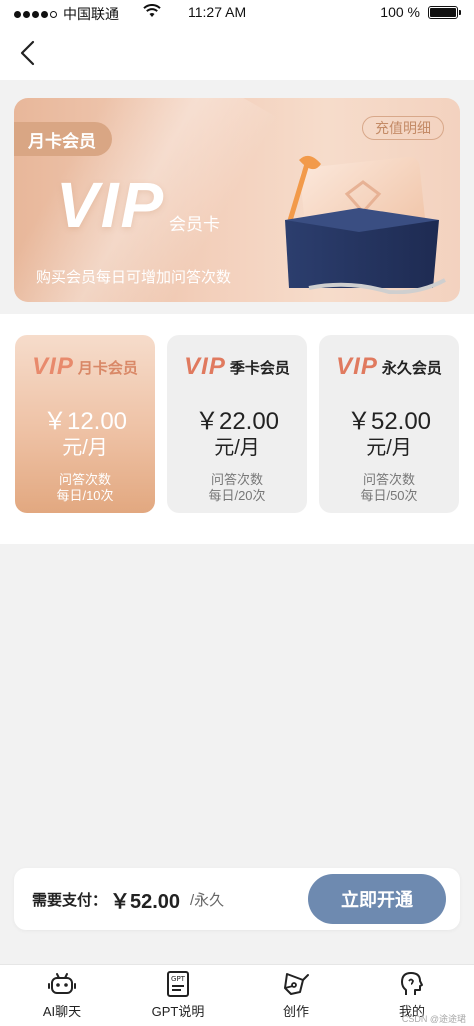  Describe the element at coordinates (389, 495) in the screenshot. I see `plan-quota-value: 每日/50次` at that location.